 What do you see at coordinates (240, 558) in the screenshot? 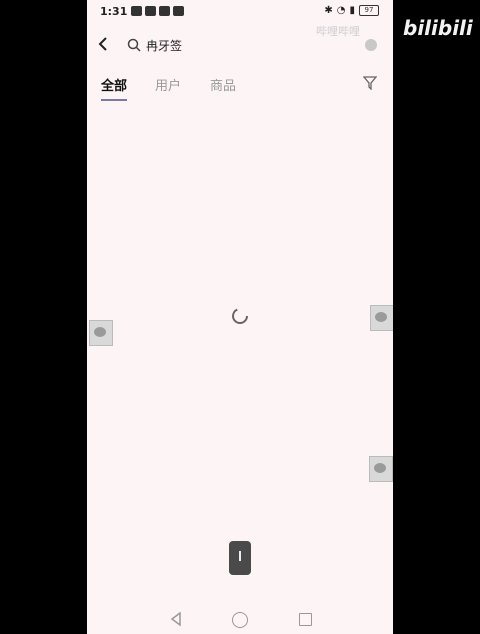
I see `floating-button` at bounding box center [240, 558].